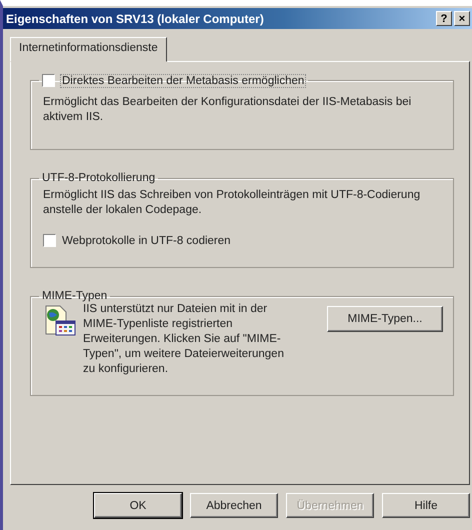 The width and height of the screenshot is (472, 530). What do you see at coordinates (135, 19) in the screenshot?
I see `window-title: Eigenschaften von SRV13 (lokaler Computer)` at bounding box center [135, 19].